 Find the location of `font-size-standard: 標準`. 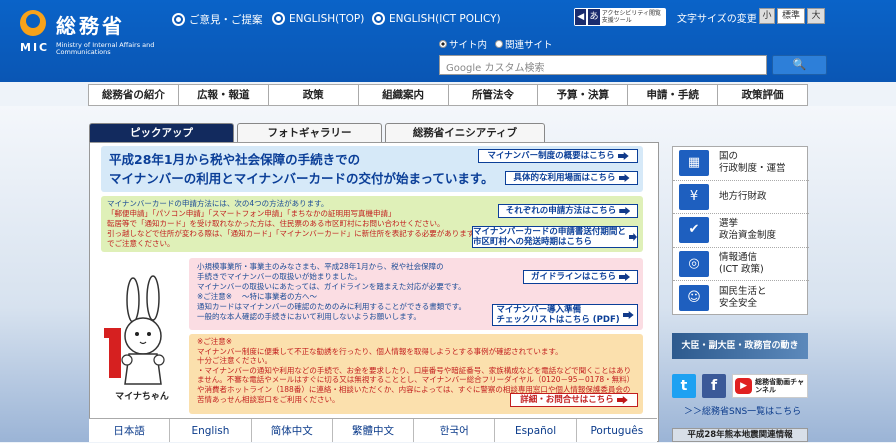

font-size-standard: 標準 is located at coordinates (791, 16).